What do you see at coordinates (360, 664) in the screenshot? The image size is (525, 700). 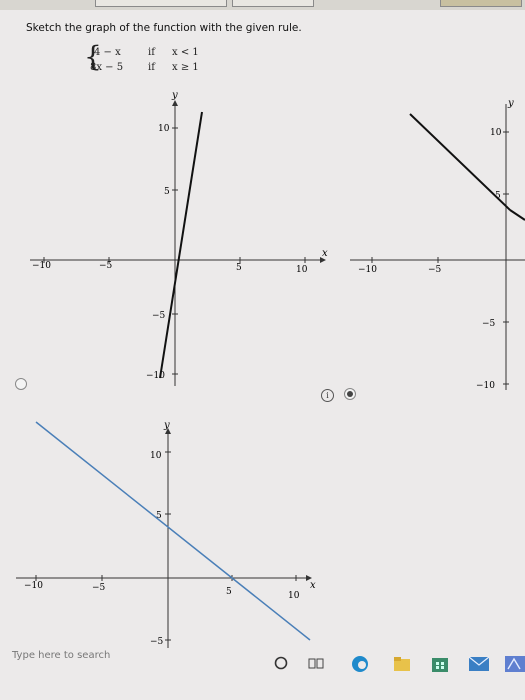 I see `edge-icon` at bounding box center [360, 664].